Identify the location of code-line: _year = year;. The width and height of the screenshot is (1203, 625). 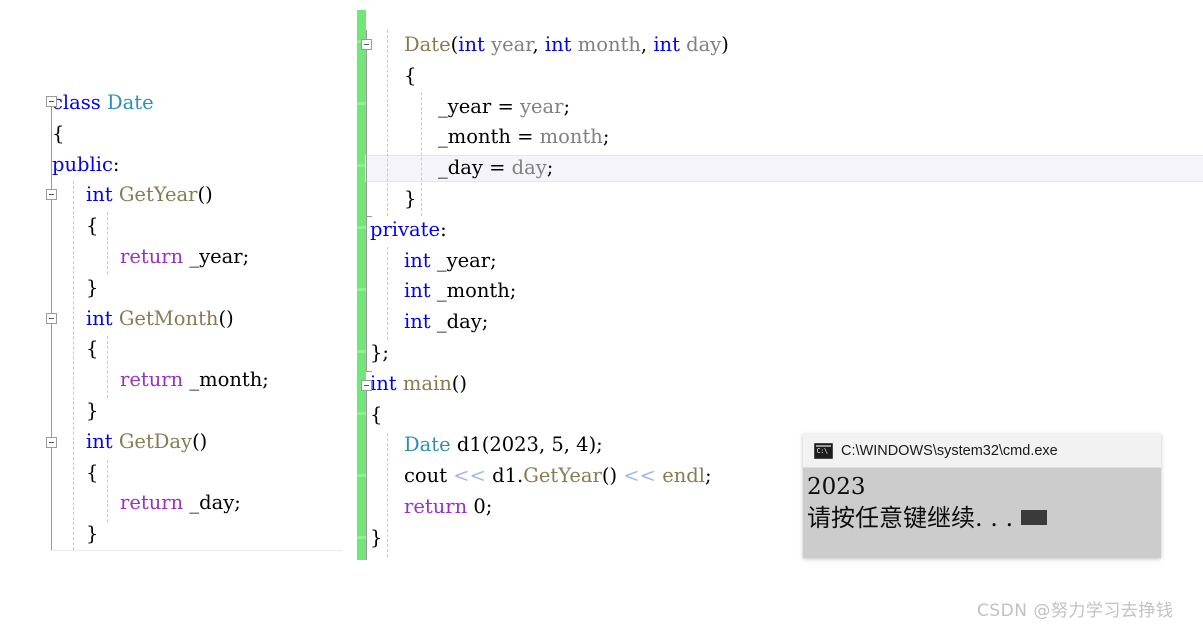
(786, 107).